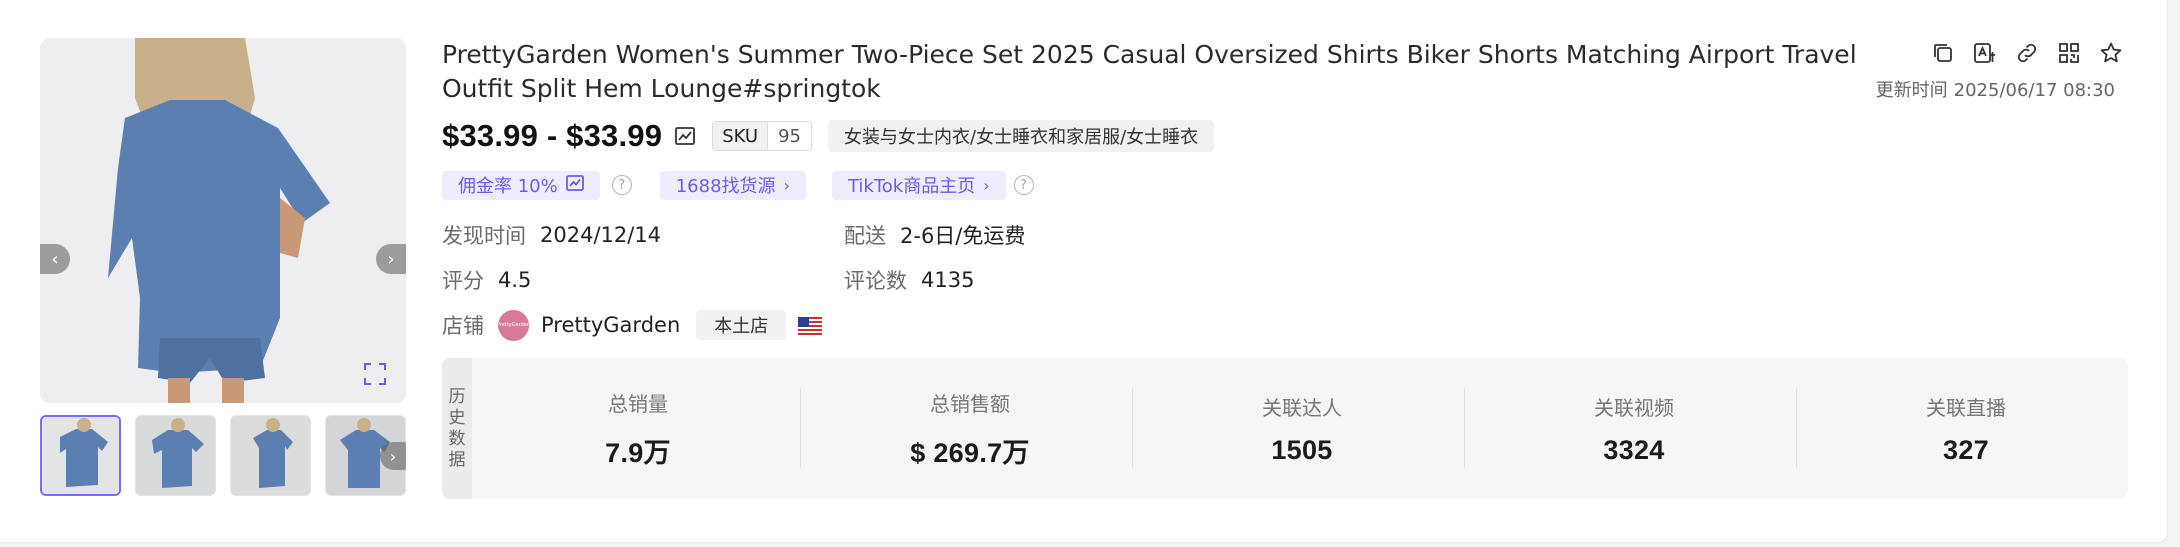 The width and height of the screenshot is (2180, 547). What do you see at coordinates (515, 280) in the screenshot?
I see `rating-value: 4.5` at bounding box center [515, 280].